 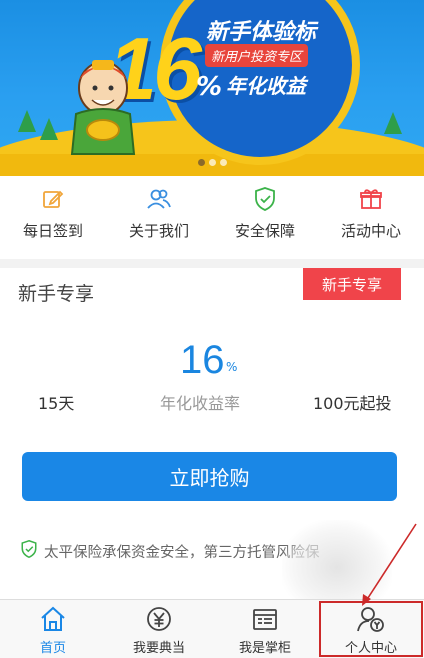 I want to click on carousel-dots, so click(x=212, y=162).